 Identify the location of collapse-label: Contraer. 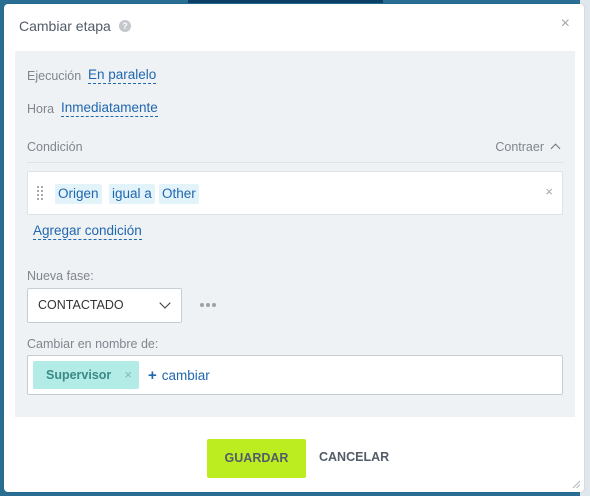
(519, 147).